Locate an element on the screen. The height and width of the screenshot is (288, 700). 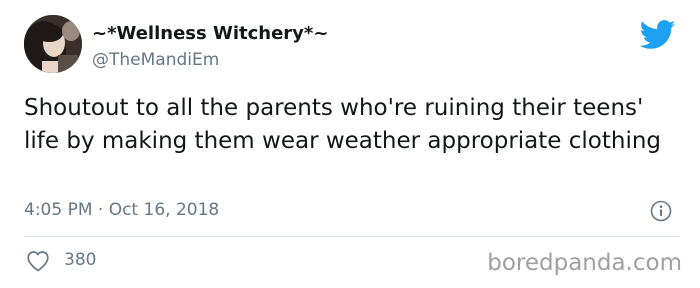
divider is located at coordinates (352, 236).